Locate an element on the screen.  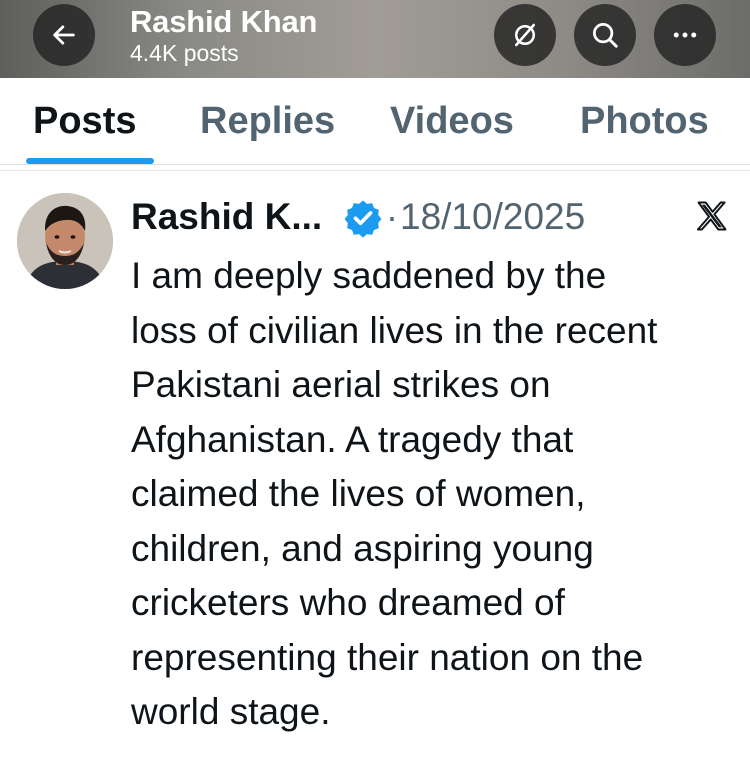
notifications-off-icon is located at coordinates (525, 35).